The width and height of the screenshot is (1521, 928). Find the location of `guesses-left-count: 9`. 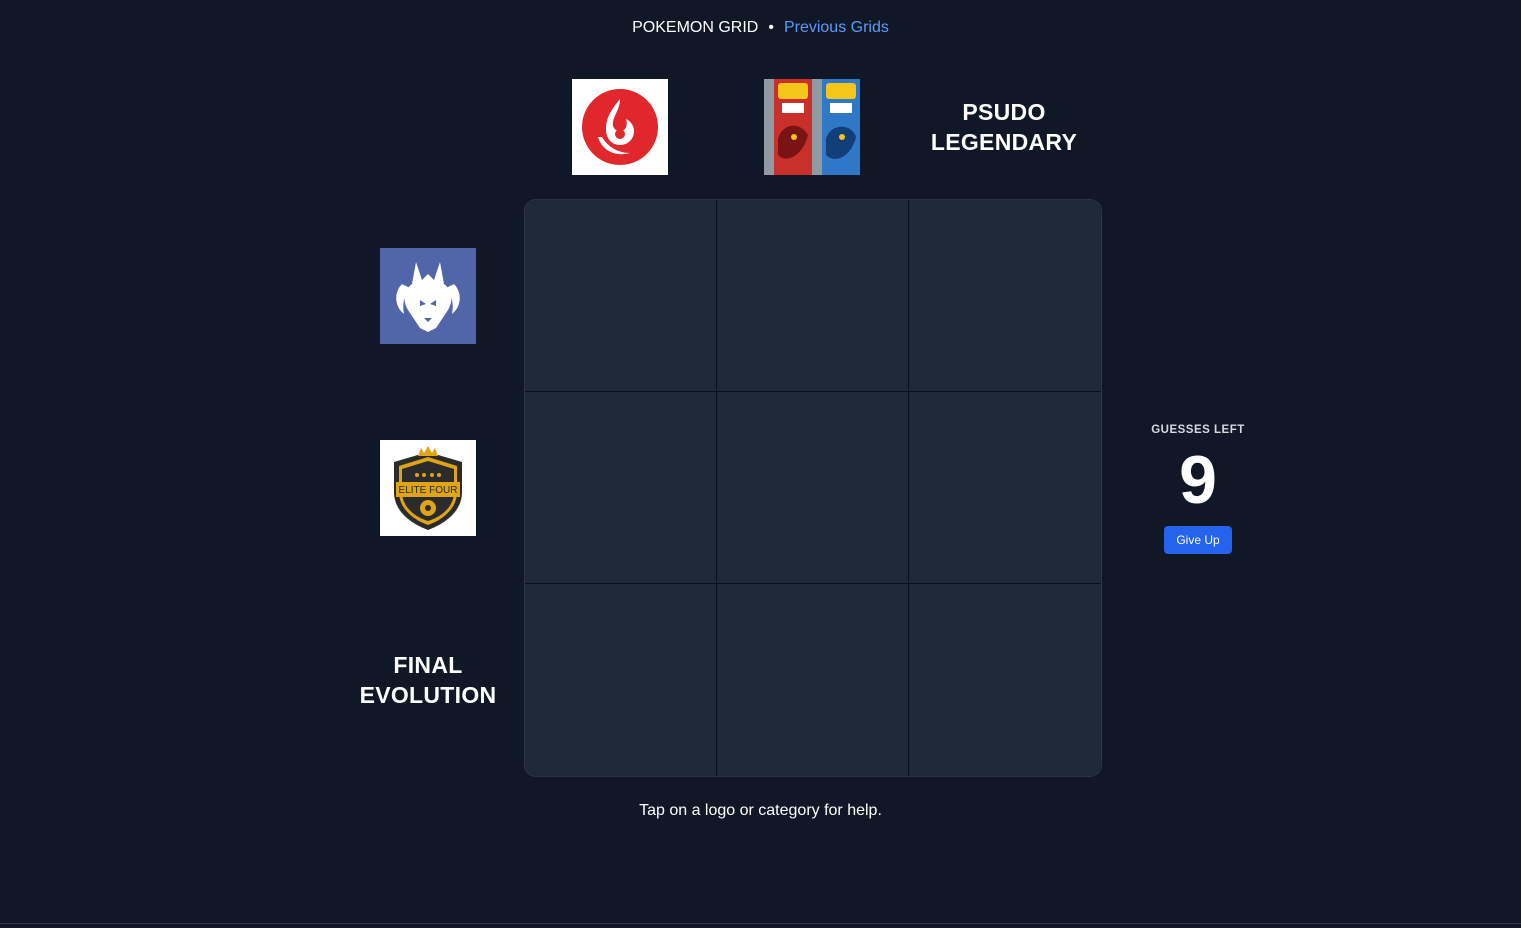

guesses-left-count: 9 is located at coordinates (1198, 480).